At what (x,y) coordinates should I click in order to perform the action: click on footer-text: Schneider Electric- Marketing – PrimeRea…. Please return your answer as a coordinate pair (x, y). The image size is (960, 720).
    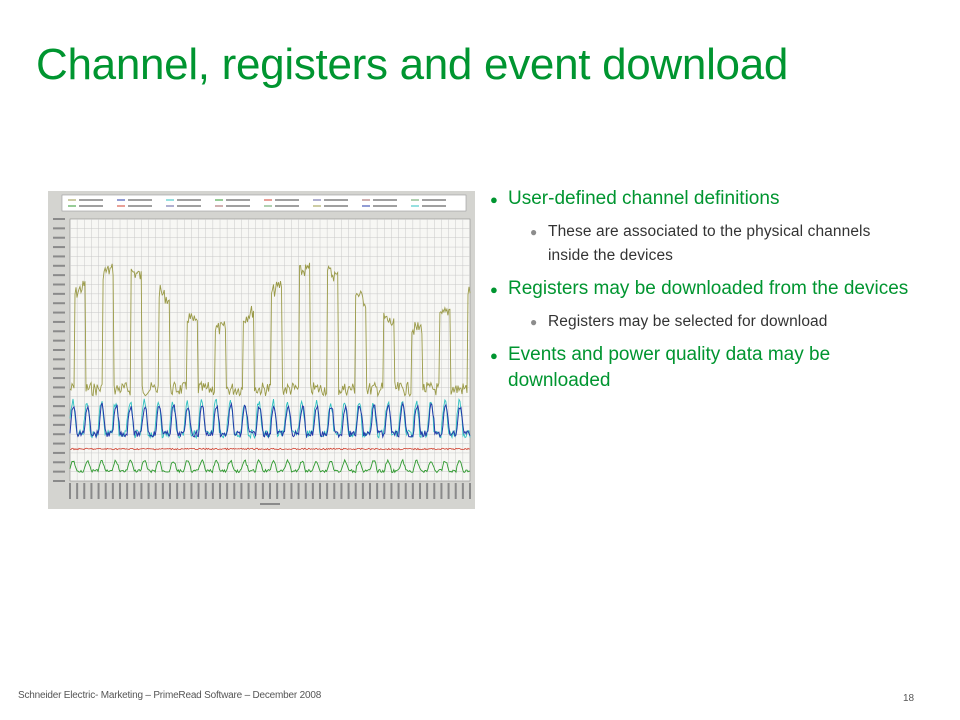
    Looking at the image, I should click on (170, 695).